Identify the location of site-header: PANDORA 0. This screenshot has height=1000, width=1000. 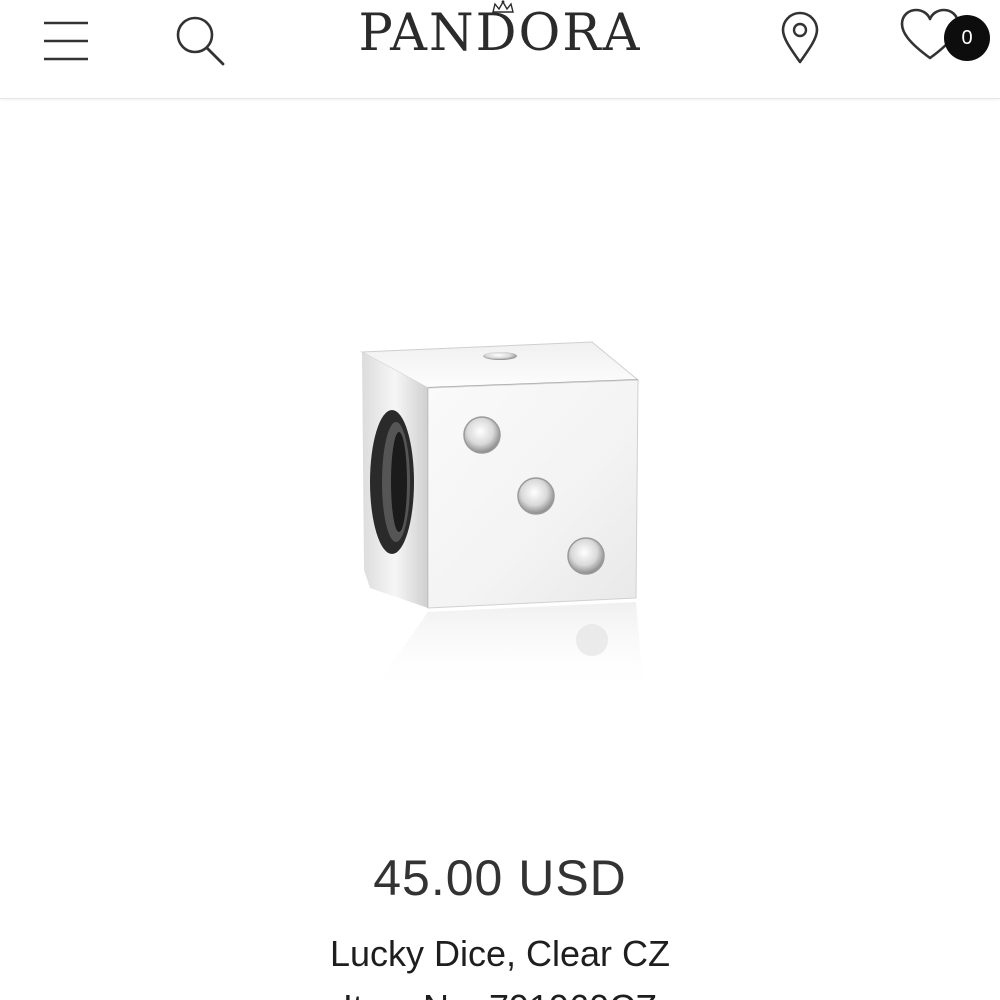
(500, 49).